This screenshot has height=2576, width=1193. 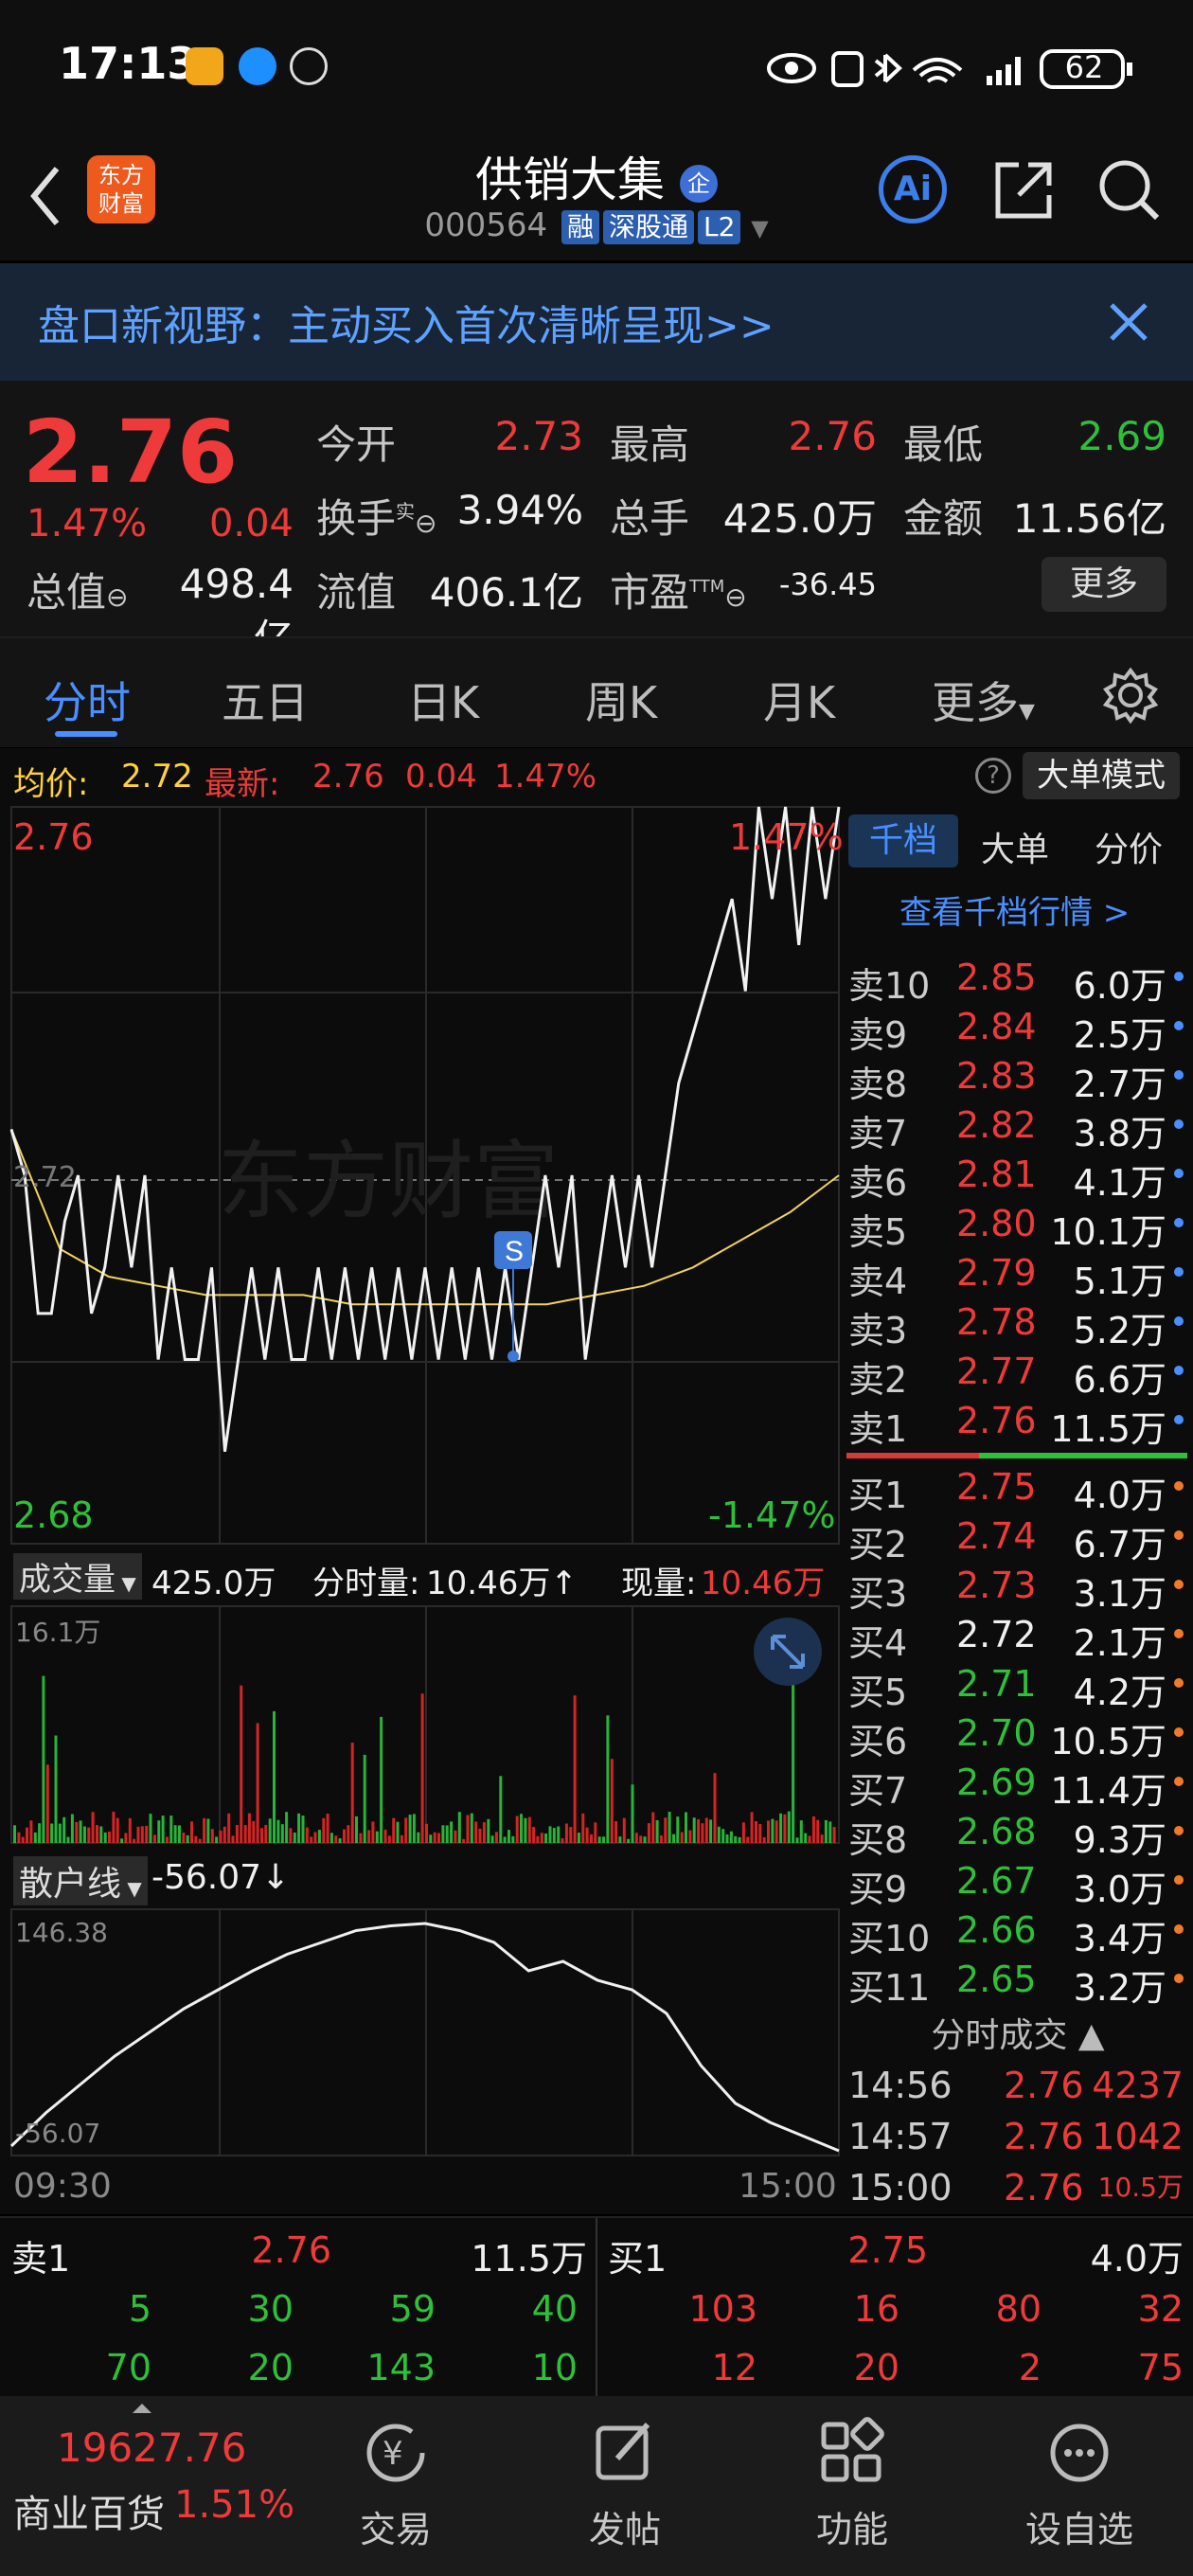 What do you see at coordinates (77, 1576) in the screenshot?
I see `volume-indicator-select: 成交量 ▼` at bounding box center [77, 1576].